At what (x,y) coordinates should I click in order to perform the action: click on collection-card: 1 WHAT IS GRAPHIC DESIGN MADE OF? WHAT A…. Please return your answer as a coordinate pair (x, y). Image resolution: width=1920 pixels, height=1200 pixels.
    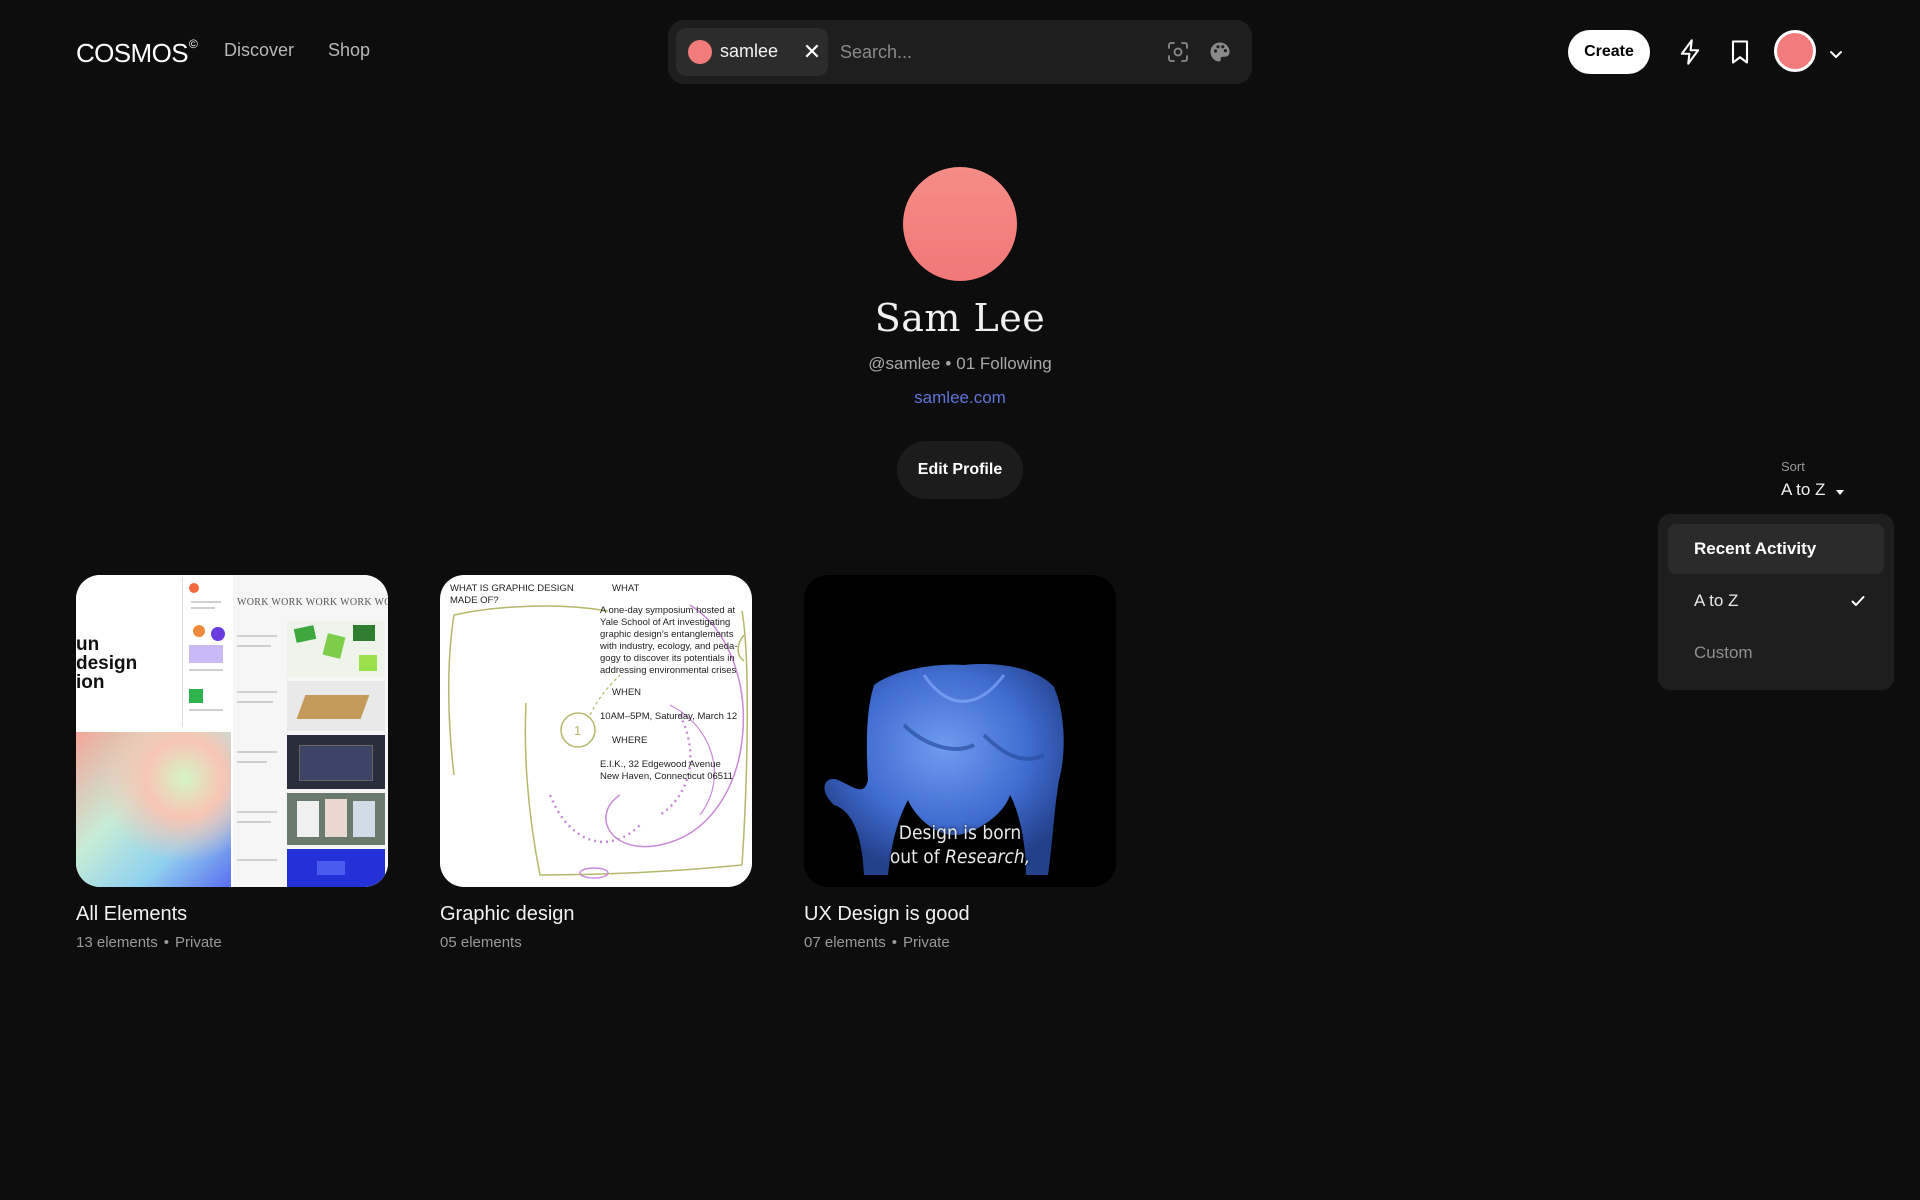
    Looking at the image, I should click on (596, 763).